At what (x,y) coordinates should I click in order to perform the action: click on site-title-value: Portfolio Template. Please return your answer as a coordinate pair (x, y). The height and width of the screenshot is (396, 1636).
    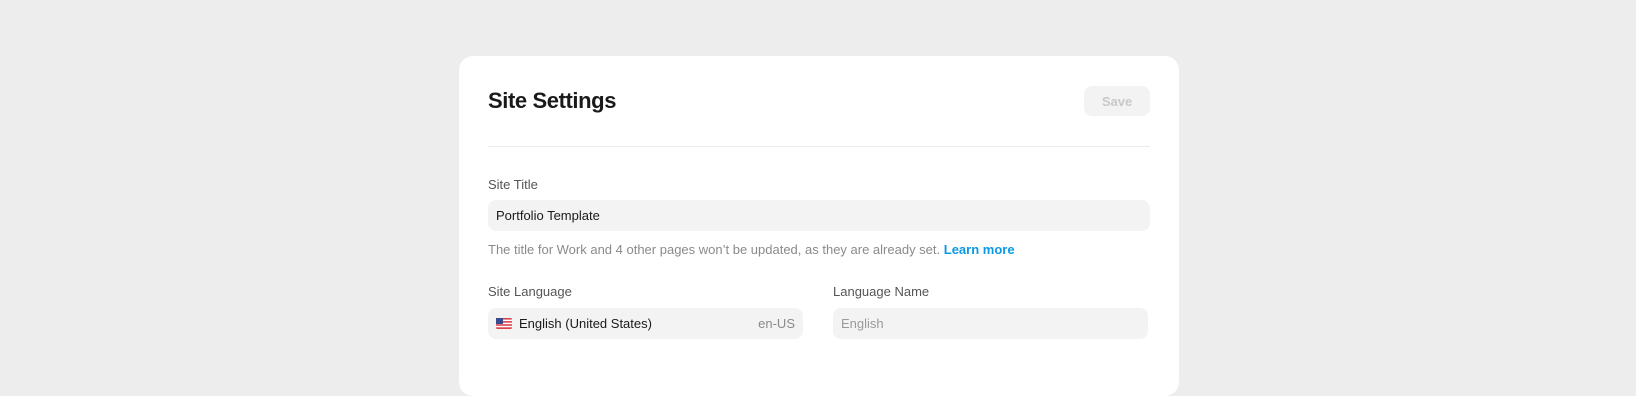
    Looking at the image, I should click on (548, 215).